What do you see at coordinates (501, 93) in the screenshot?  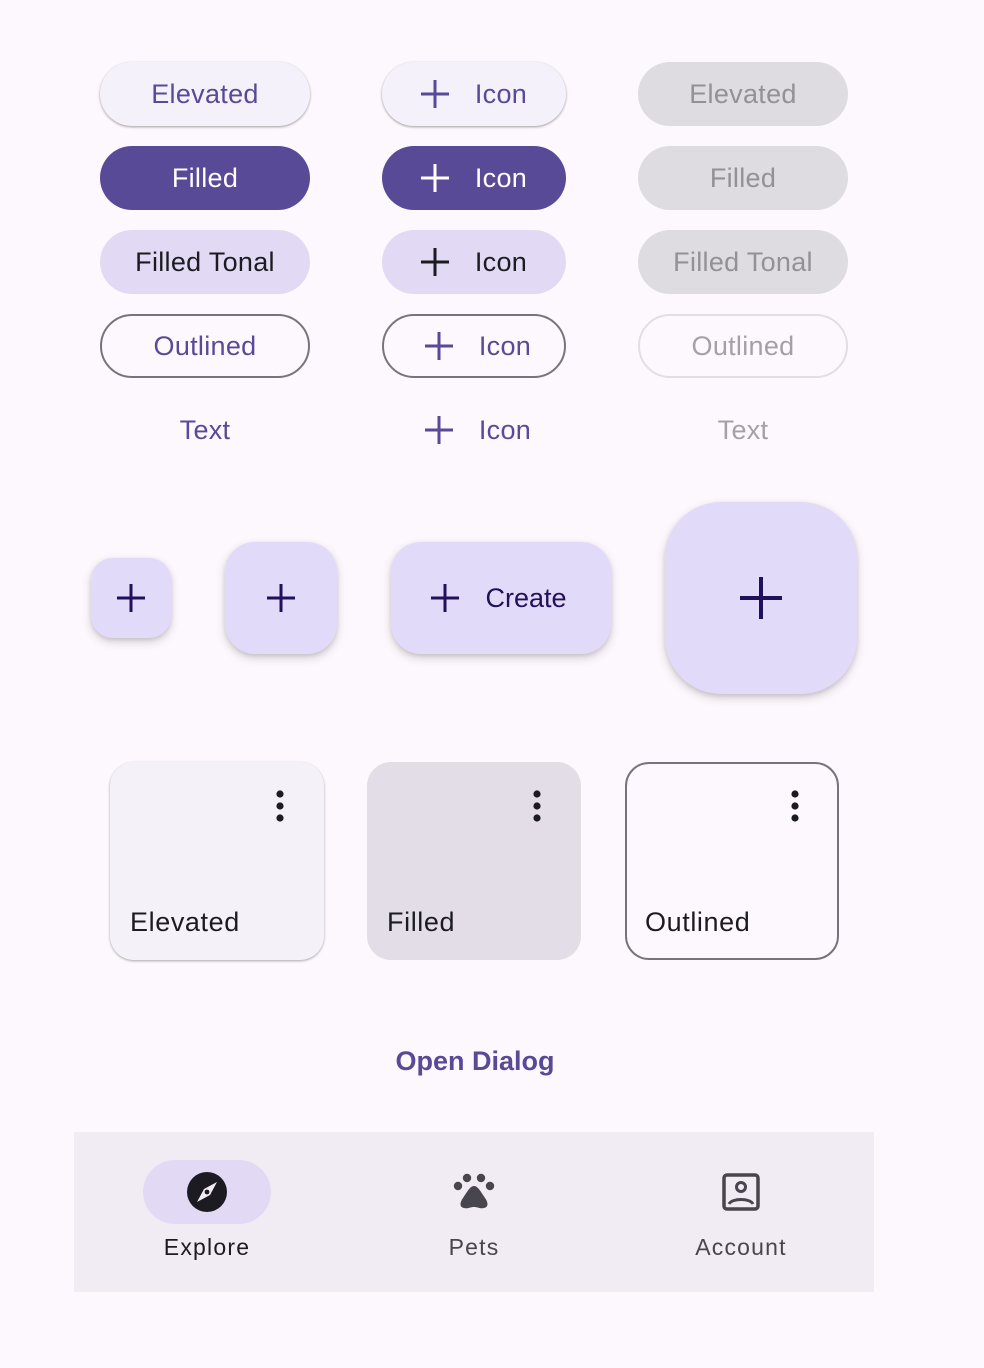 I see `elevated-icon-button-label: Icon` at bounding box center [501, 93].